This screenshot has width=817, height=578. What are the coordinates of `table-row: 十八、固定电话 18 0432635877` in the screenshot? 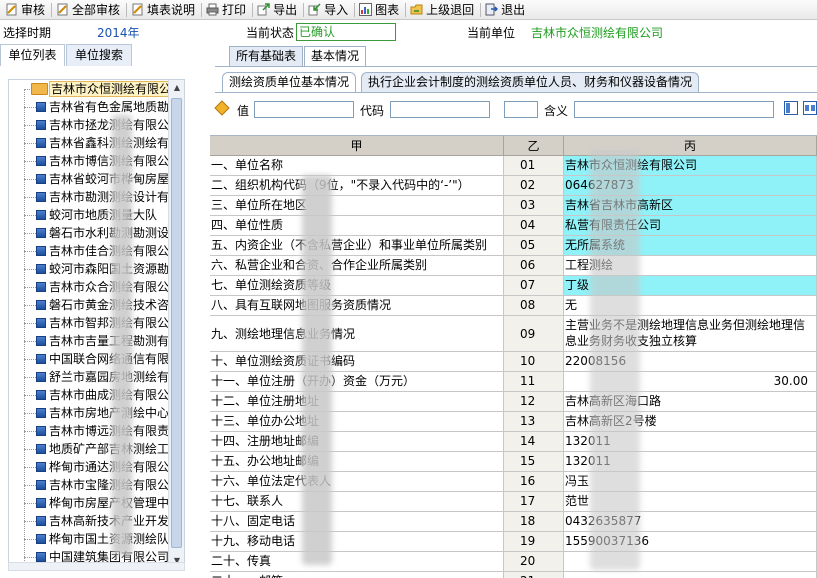 It's located at (513, 522).